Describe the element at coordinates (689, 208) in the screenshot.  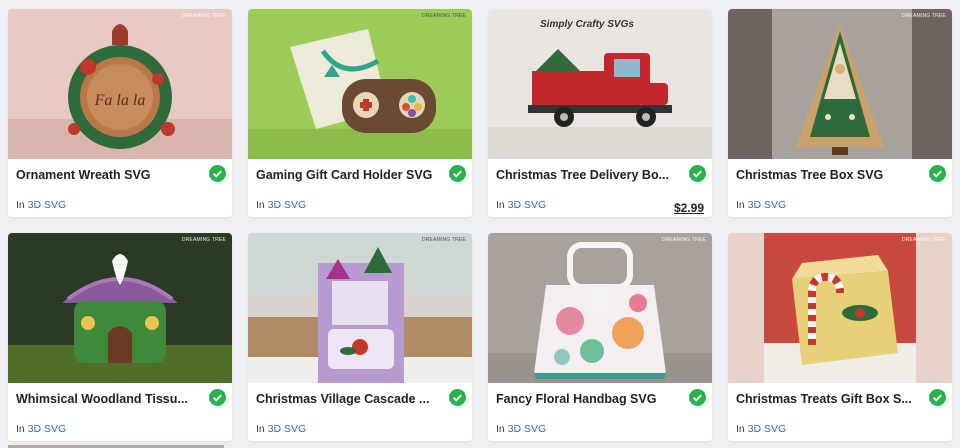
I see `price: $2.99` at that location.